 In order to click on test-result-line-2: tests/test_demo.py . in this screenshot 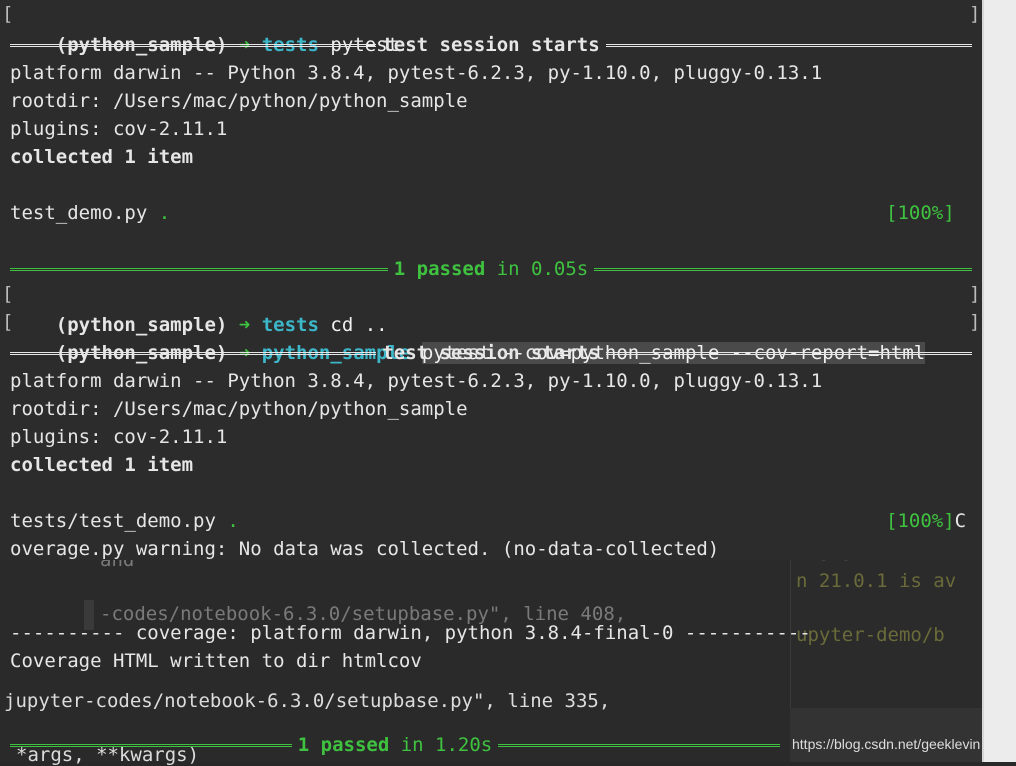, I will do `click(124, 521)`.